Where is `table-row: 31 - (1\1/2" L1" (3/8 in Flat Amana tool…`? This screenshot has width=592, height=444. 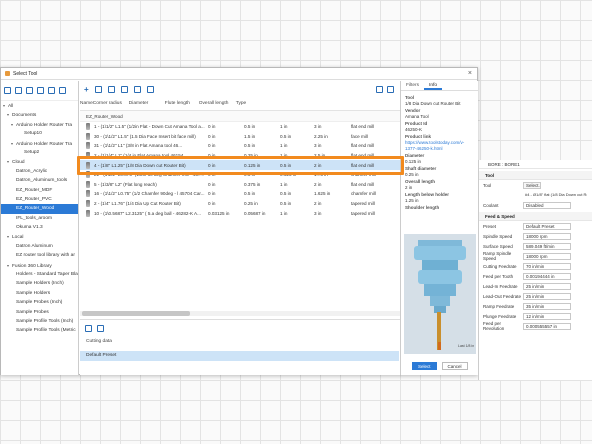 table-row: 31 - (1\1/2" L1" (3/8 in Flat Amana tool… is located at coordinates (240, 146).